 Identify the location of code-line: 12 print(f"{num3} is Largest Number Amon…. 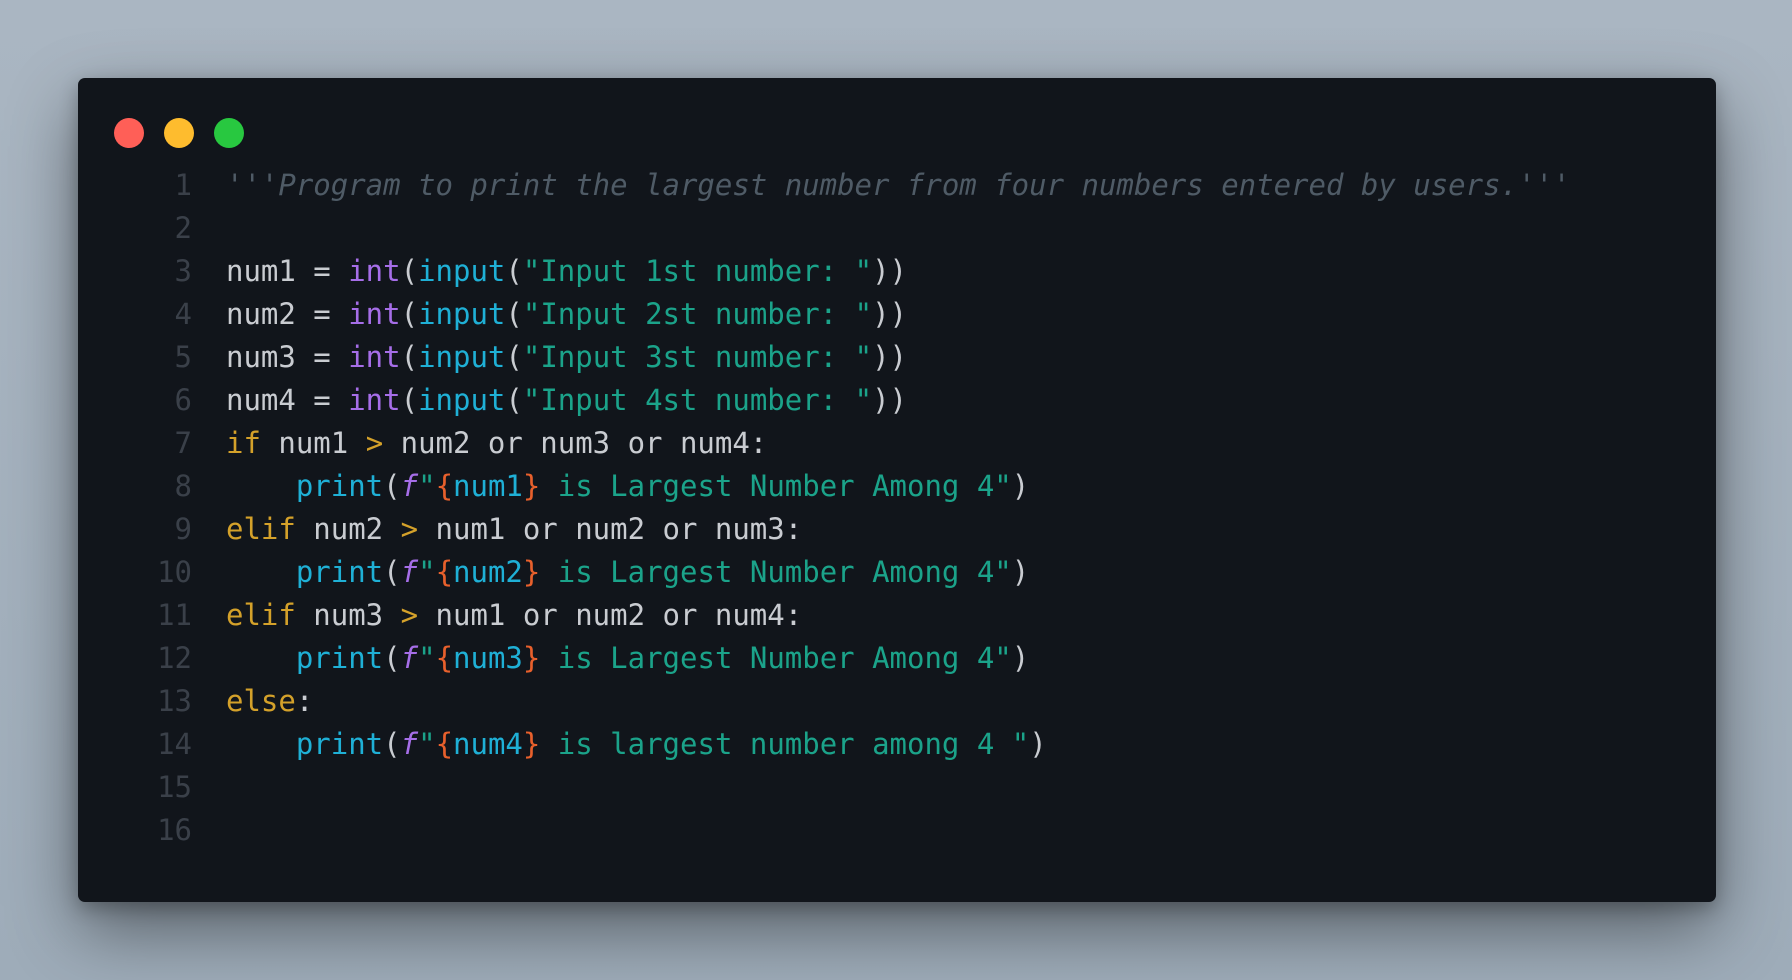
(897, 658).